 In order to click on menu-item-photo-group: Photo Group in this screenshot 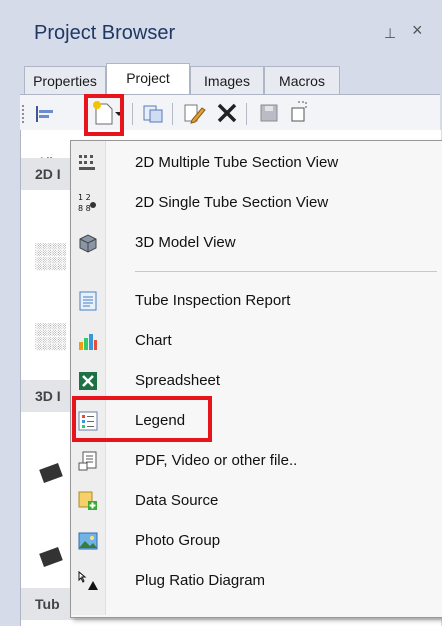, I will do `click(256, 541)`.